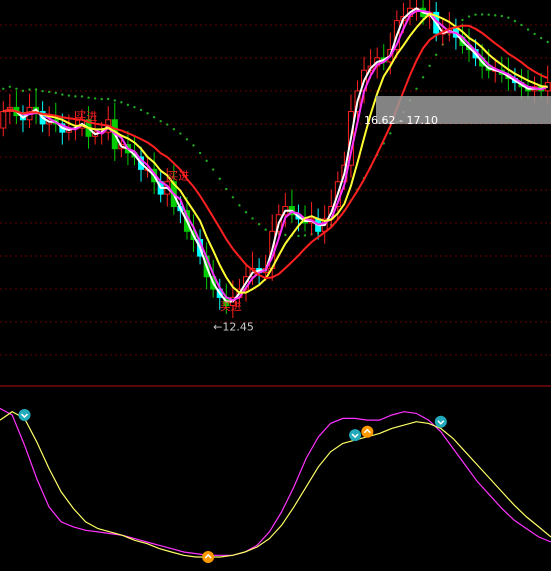 This screenshot has height=571, width=551. What do you see at coordinates (401, 120) in the screenshot?
I see `annotation-label: 16.62 - 17.10` at bounding box center [401, 120].